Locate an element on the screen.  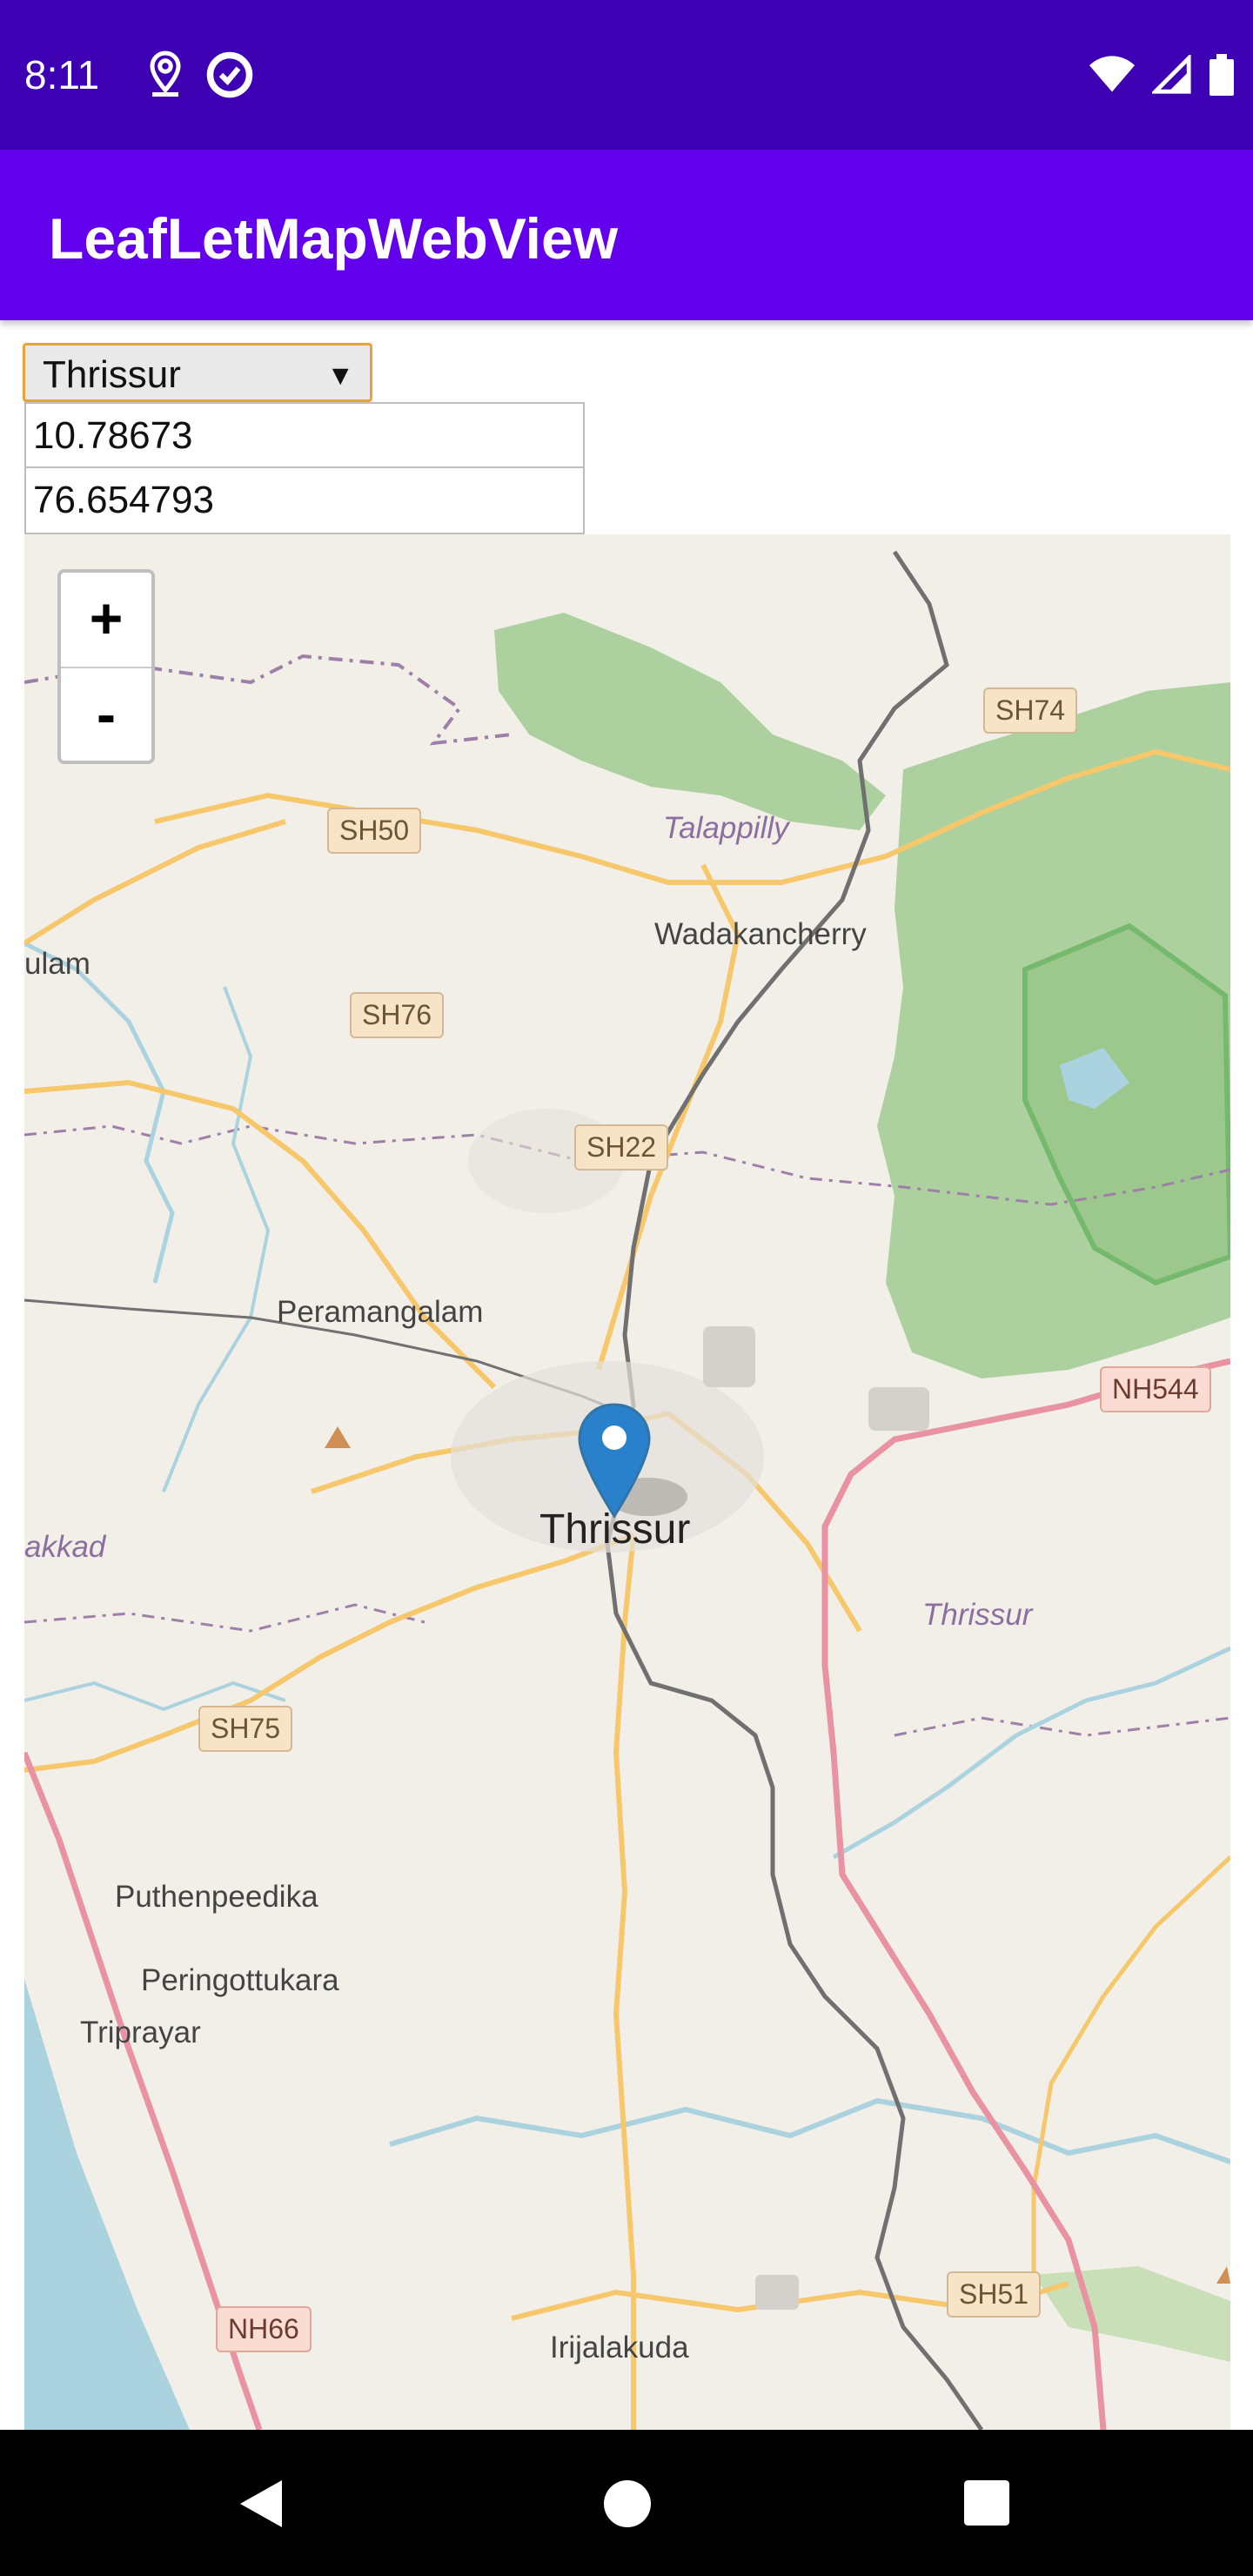
data-saver-icon is located at coordinates (229, 74).